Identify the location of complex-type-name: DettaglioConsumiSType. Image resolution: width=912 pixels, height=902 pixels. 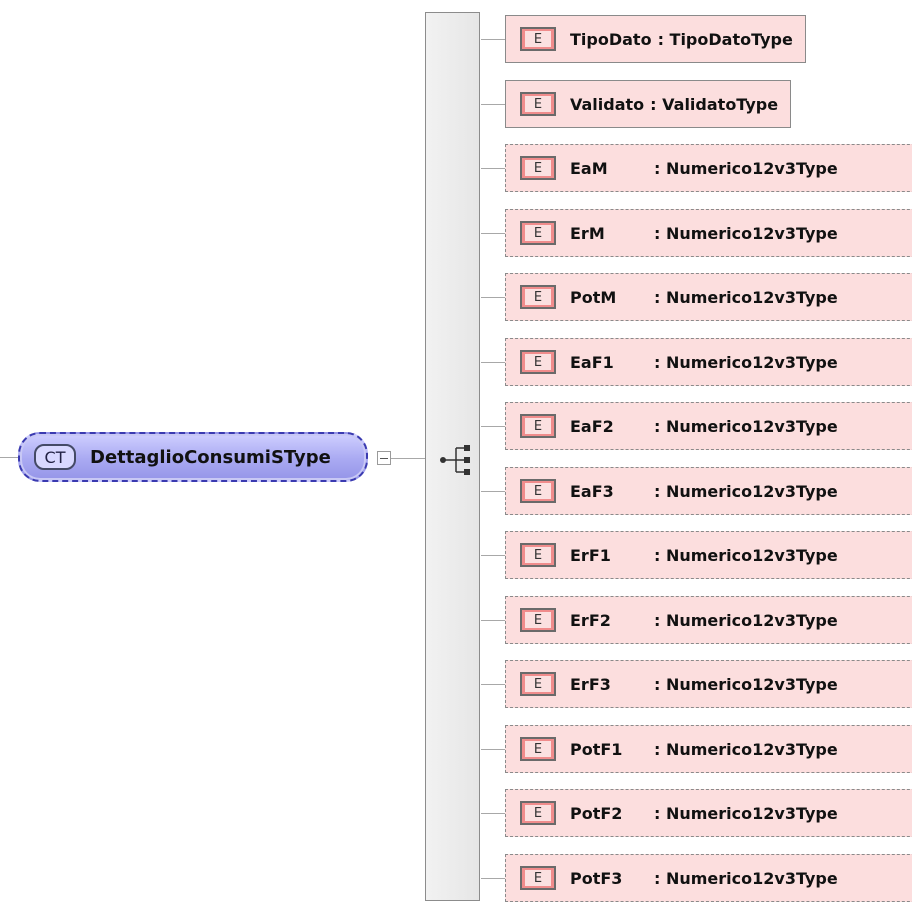
(210, 457).